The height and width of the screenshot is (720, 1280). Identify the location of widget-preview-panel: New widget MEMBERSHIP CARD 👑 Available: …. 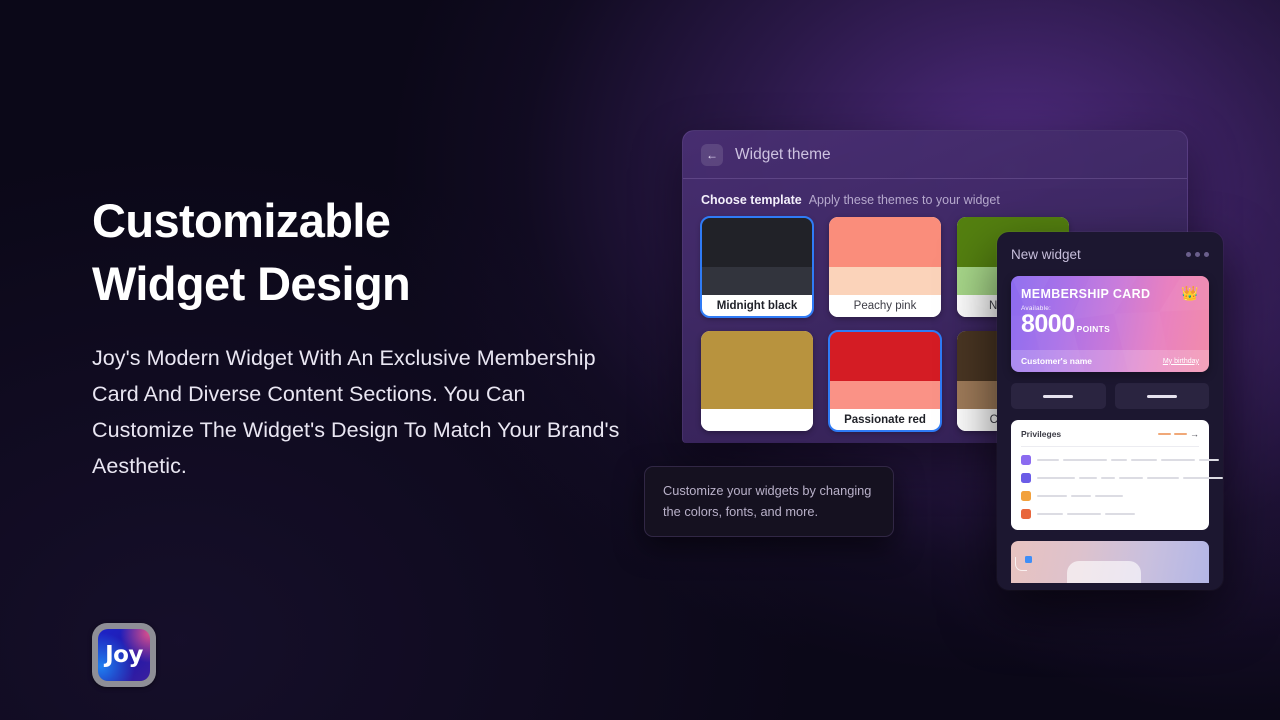
(1110, 411).